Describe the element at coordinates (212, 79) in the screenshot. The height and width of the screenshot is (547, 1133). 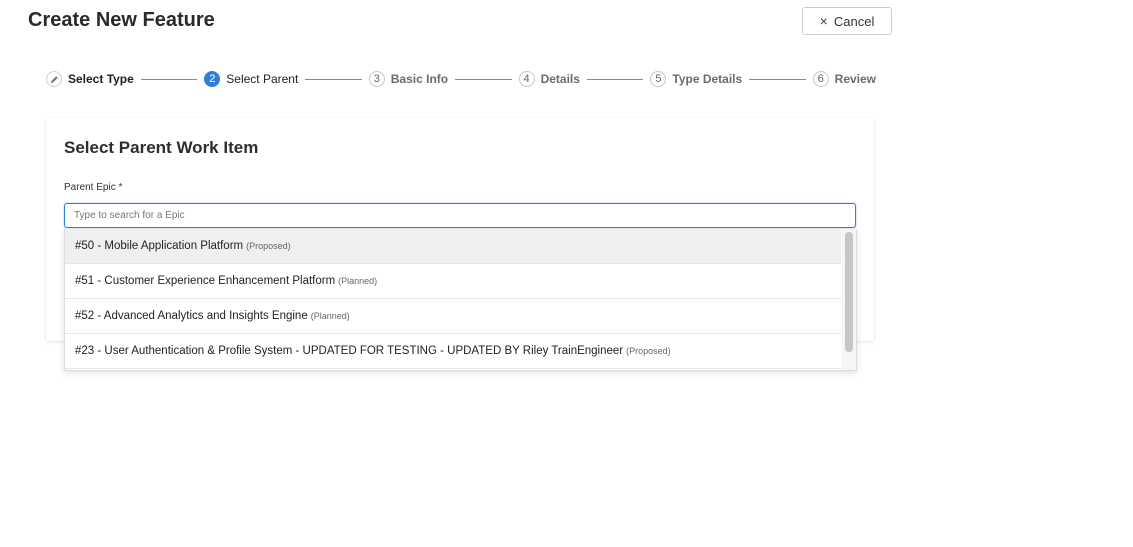
I see `step-number: 2` at that location.